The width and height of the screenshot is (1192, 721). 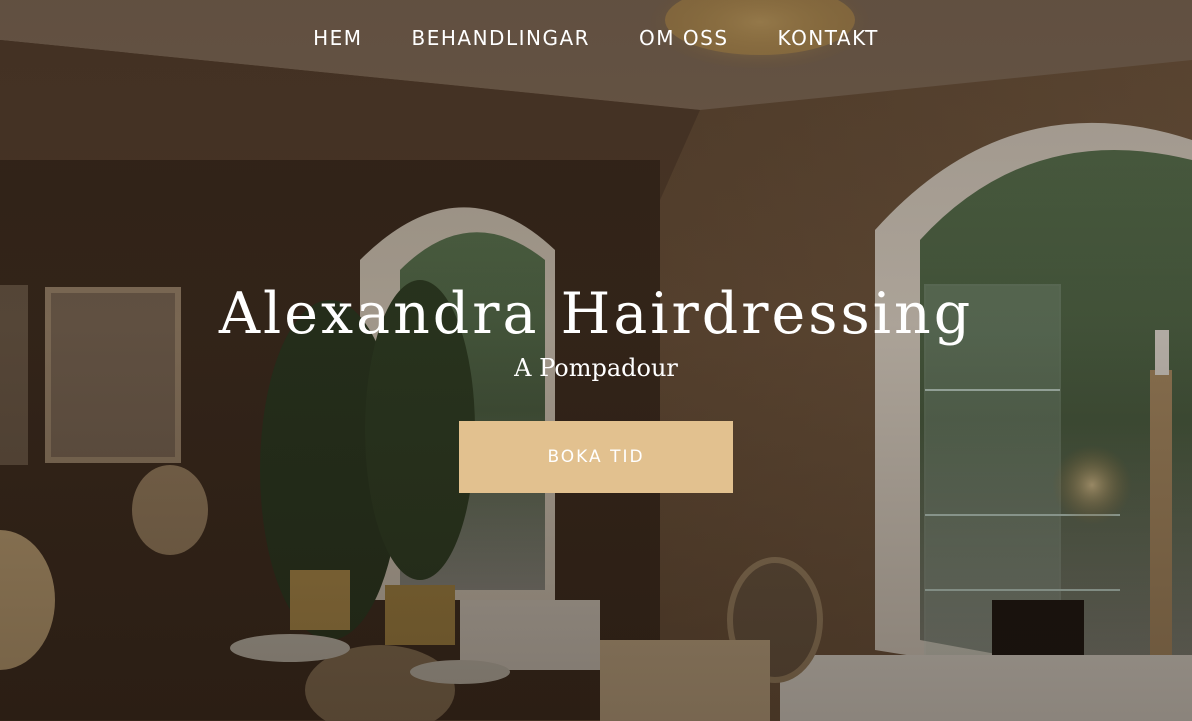 What do you see at coordinates (501, 38) in the screenshot?
I see `nav-item-behandlingar: BEHANDLINGAR` at bounding box center [501, 38].